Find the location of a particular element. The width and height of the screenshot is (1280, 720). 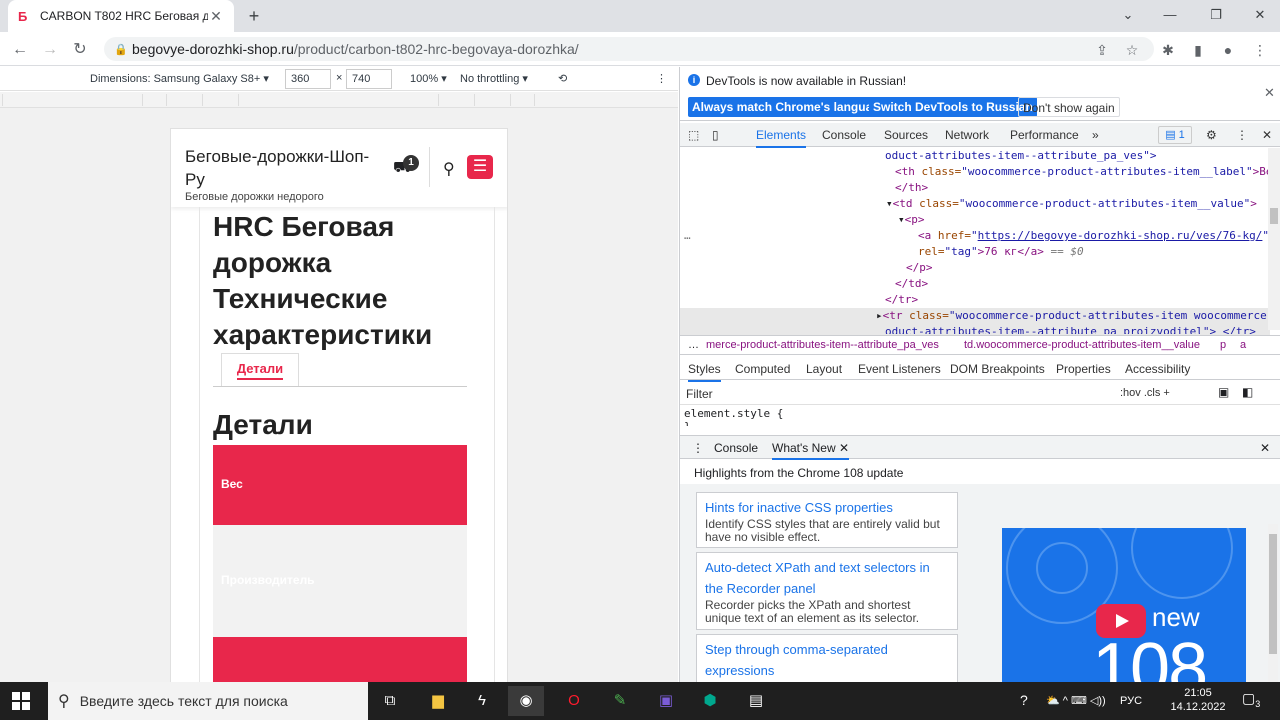

minimize-icon: — is located at coordinates (1170, 15).